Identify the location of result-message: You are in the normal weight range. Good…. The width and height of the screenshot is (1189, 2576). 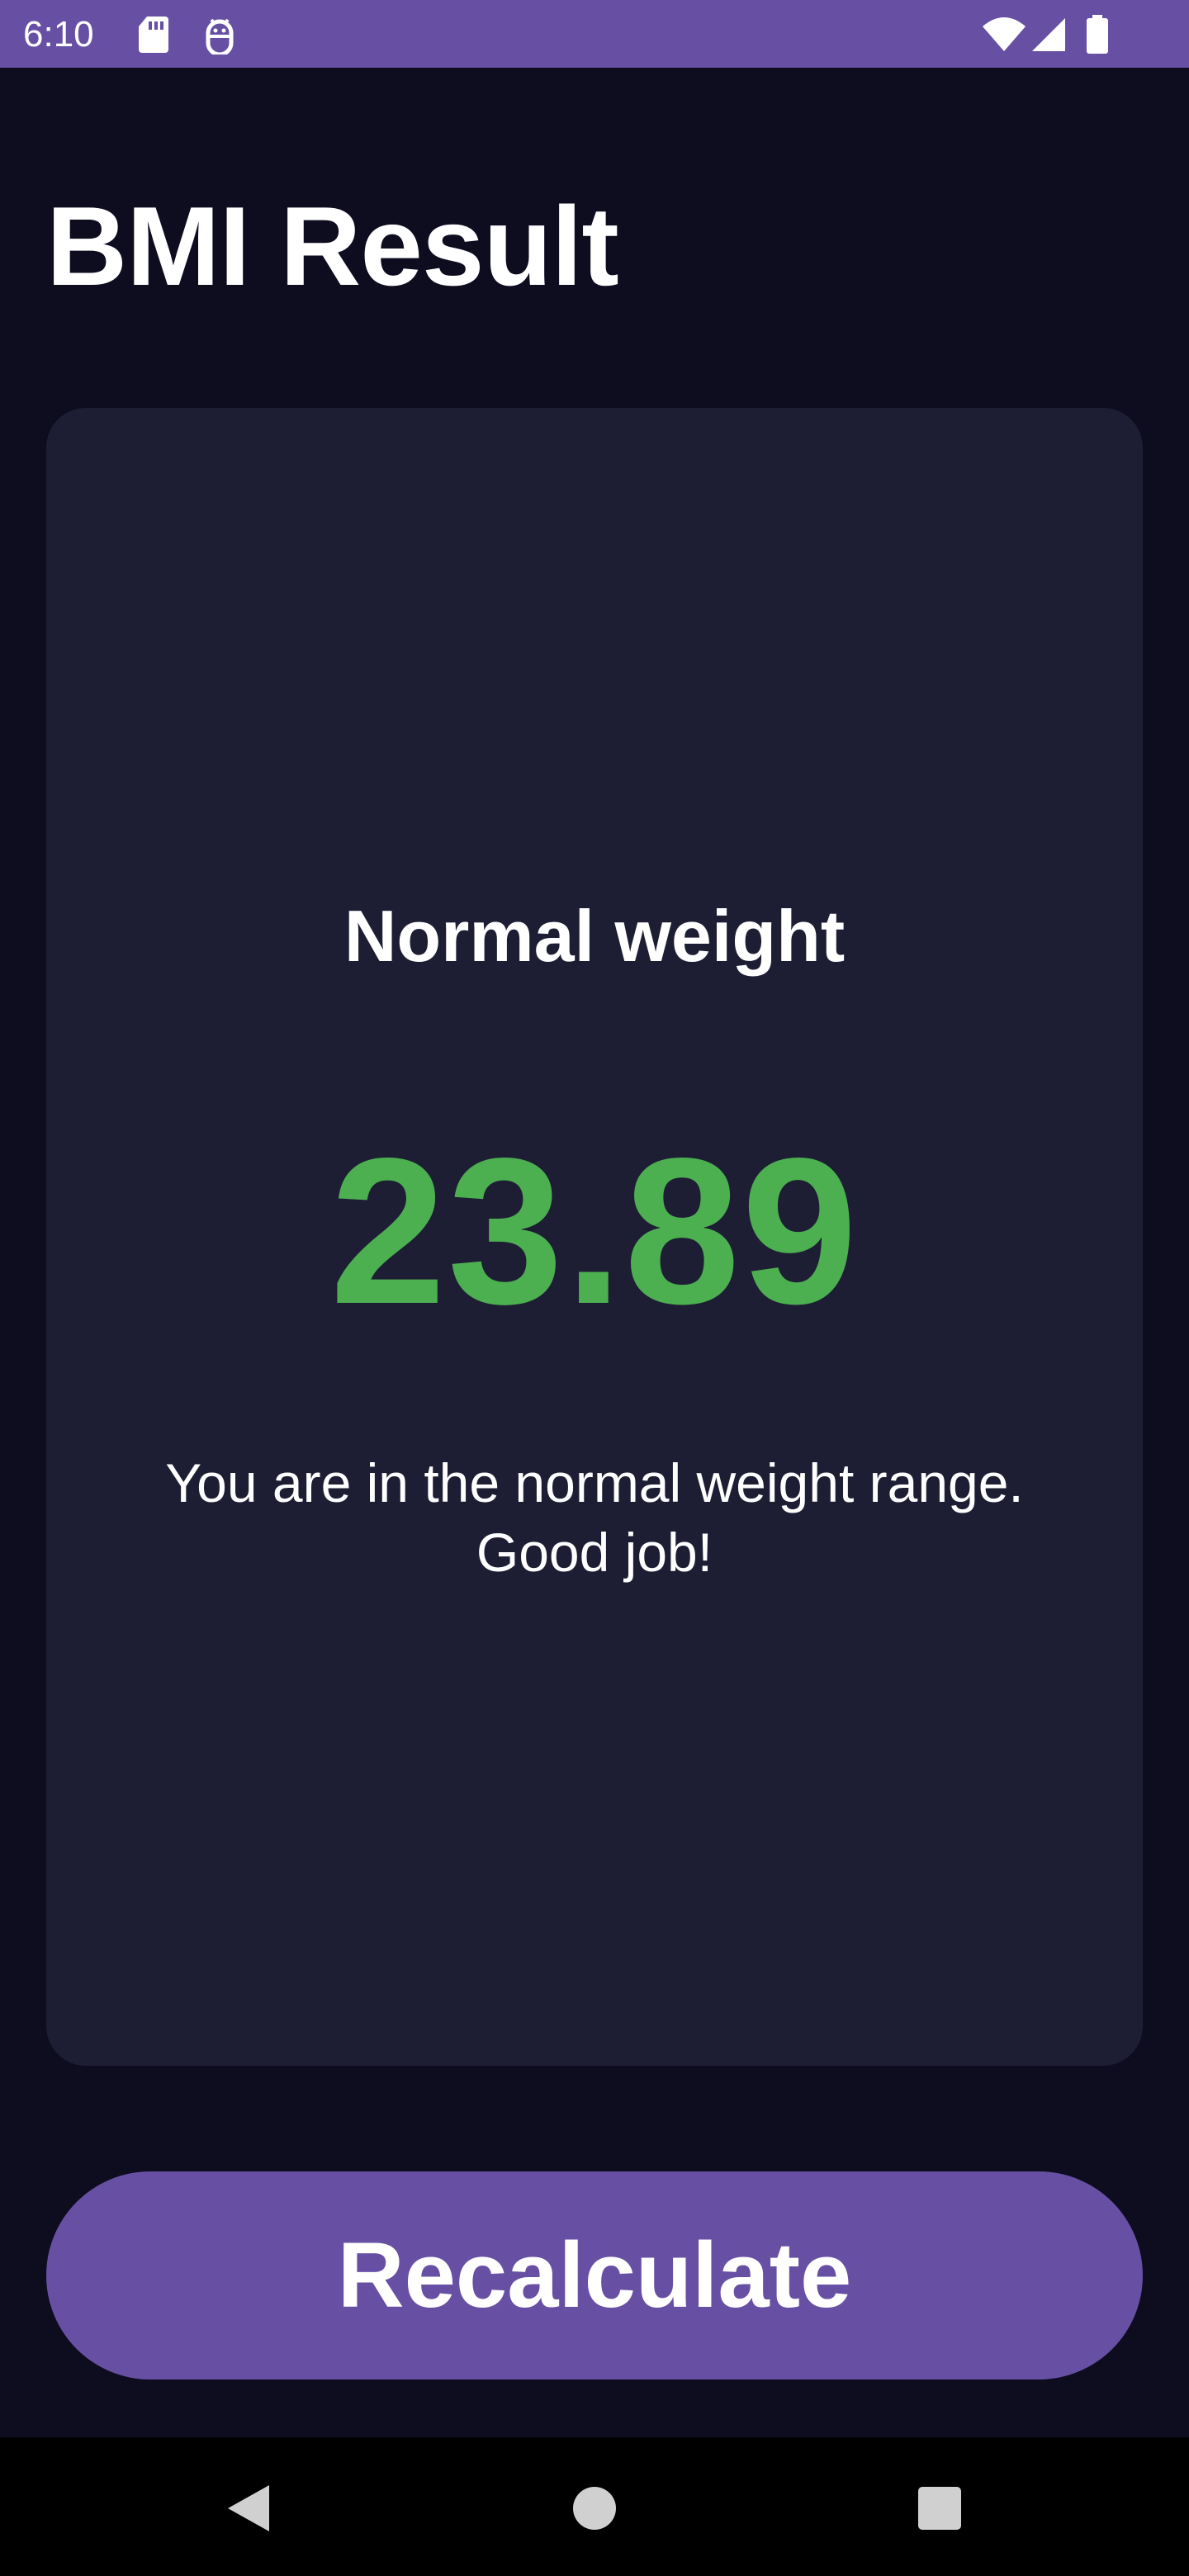
(594, 1517).